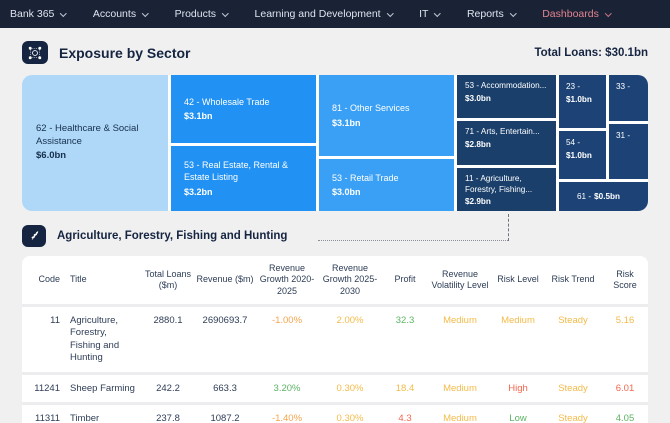 This screenshot has height=423, width=670. What do you see at coordinates (51, 156) in the screenshot?
I see `treemap-cell-value: $6.0bn` at bounding box center [51, 156].